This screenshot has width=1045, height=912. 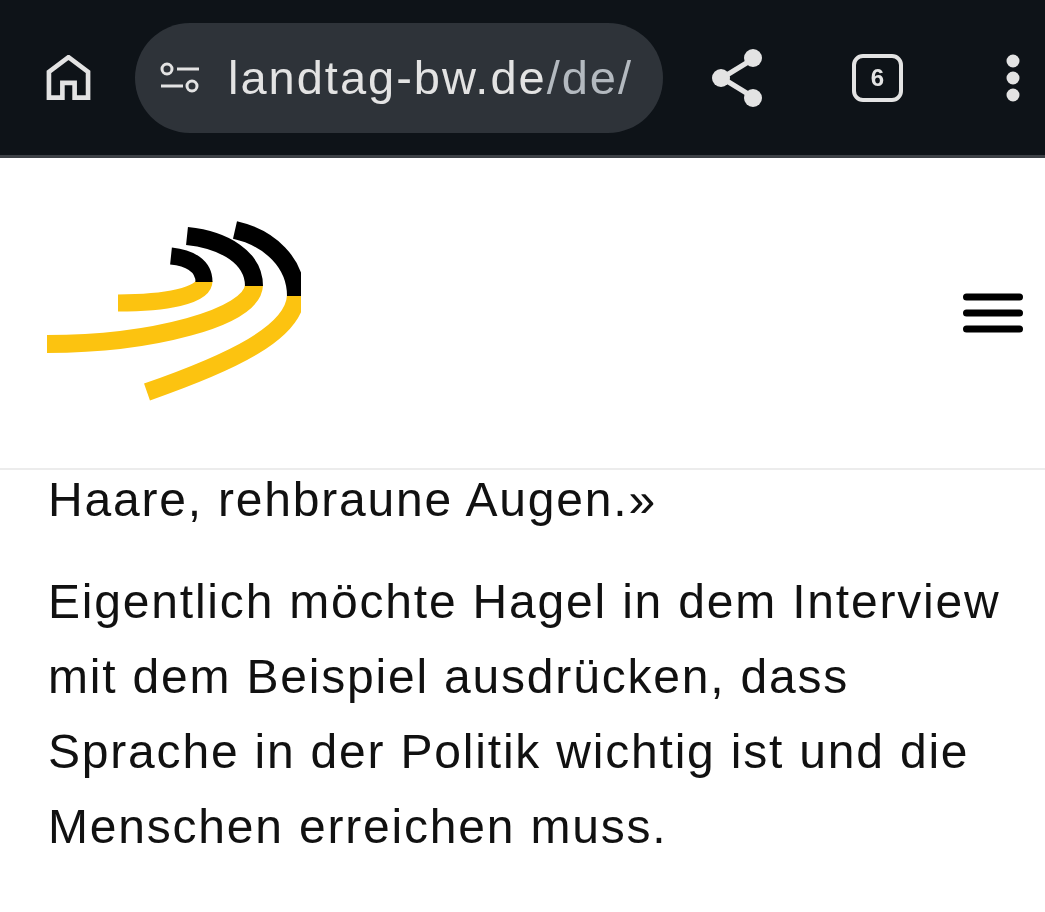 I want to click on home-icon, so click(x=68, y=77).